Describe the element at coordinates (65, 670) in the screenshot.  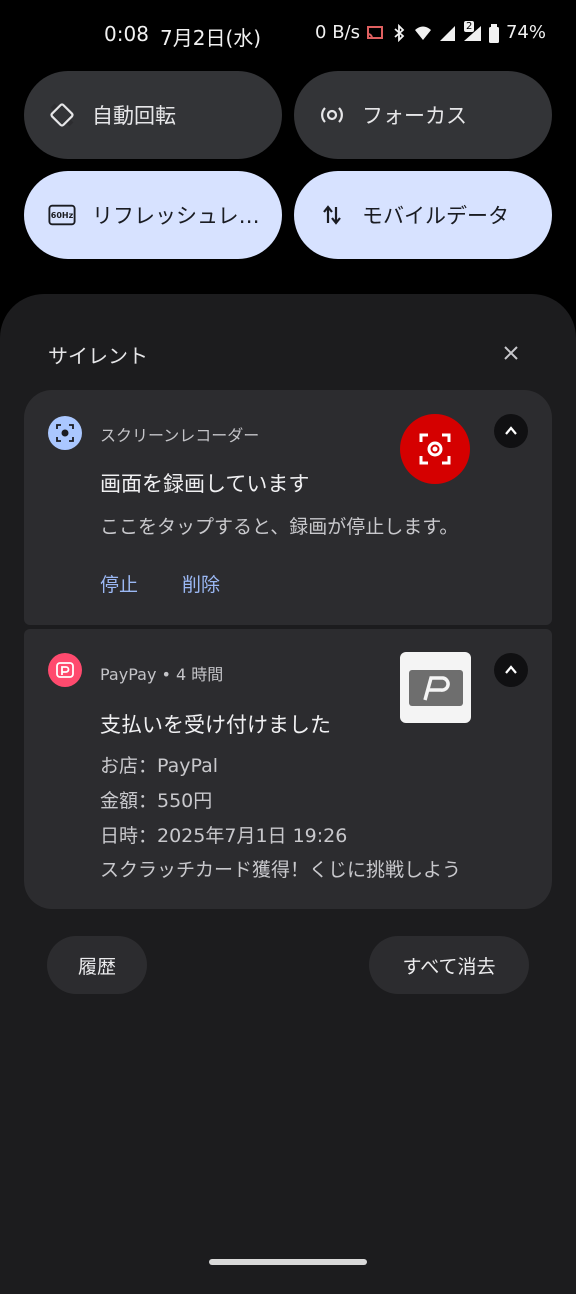
I see `paypay-icon` at that location.